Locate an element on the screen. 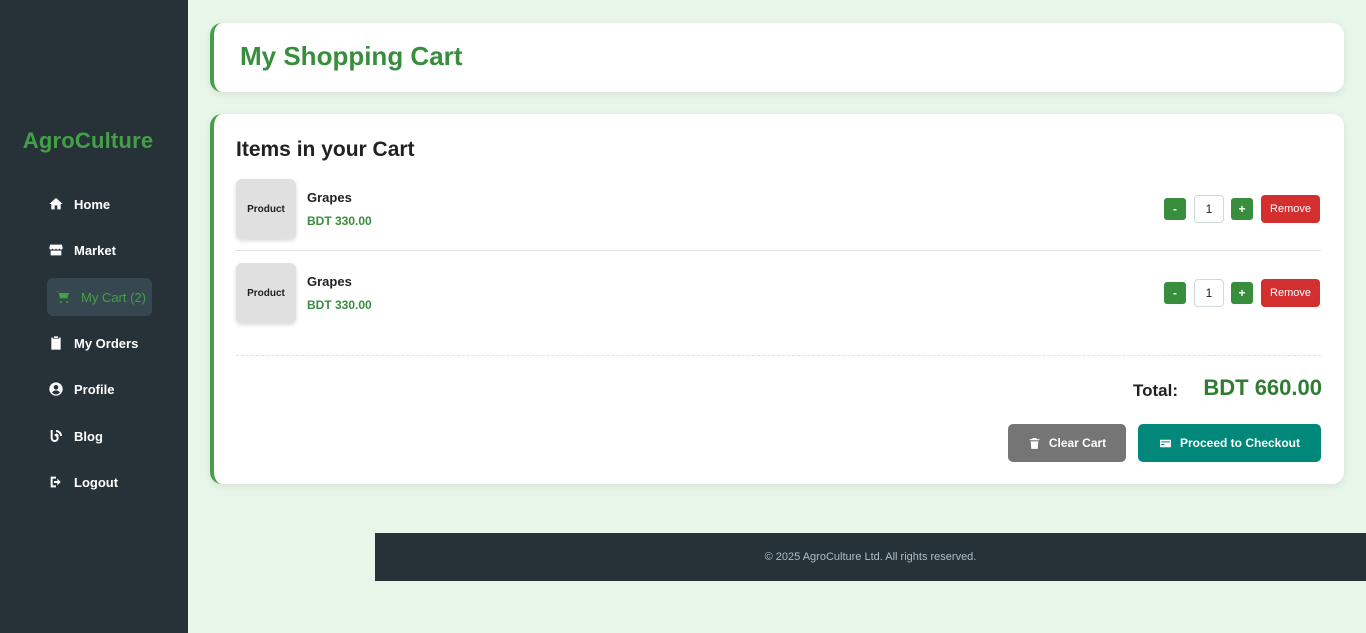 This screenshot has width=1366, height=633. checkout-label: Proceed to Checkout is located at coordinates (1240, 443).